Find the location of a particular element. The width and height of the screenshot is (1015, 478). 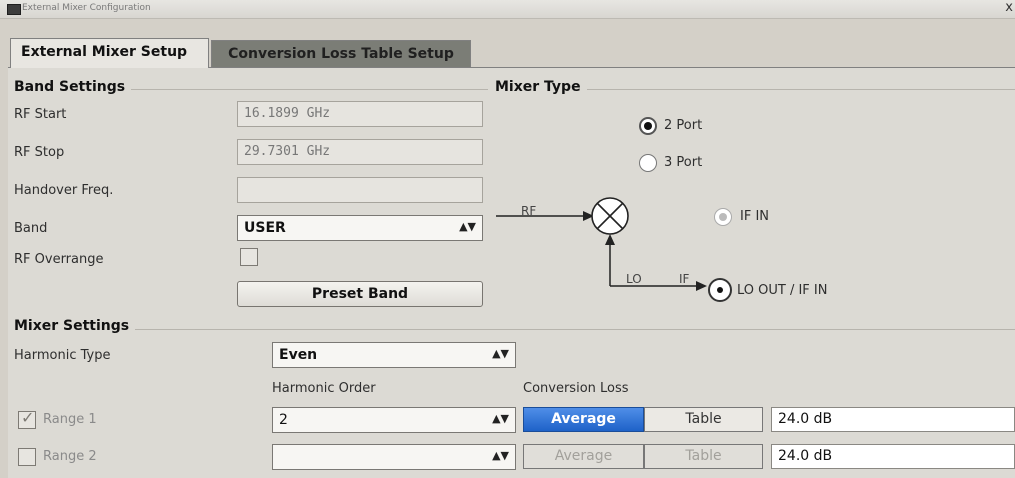

rf-start-label: RF Start is located at coordinates (40, 114).